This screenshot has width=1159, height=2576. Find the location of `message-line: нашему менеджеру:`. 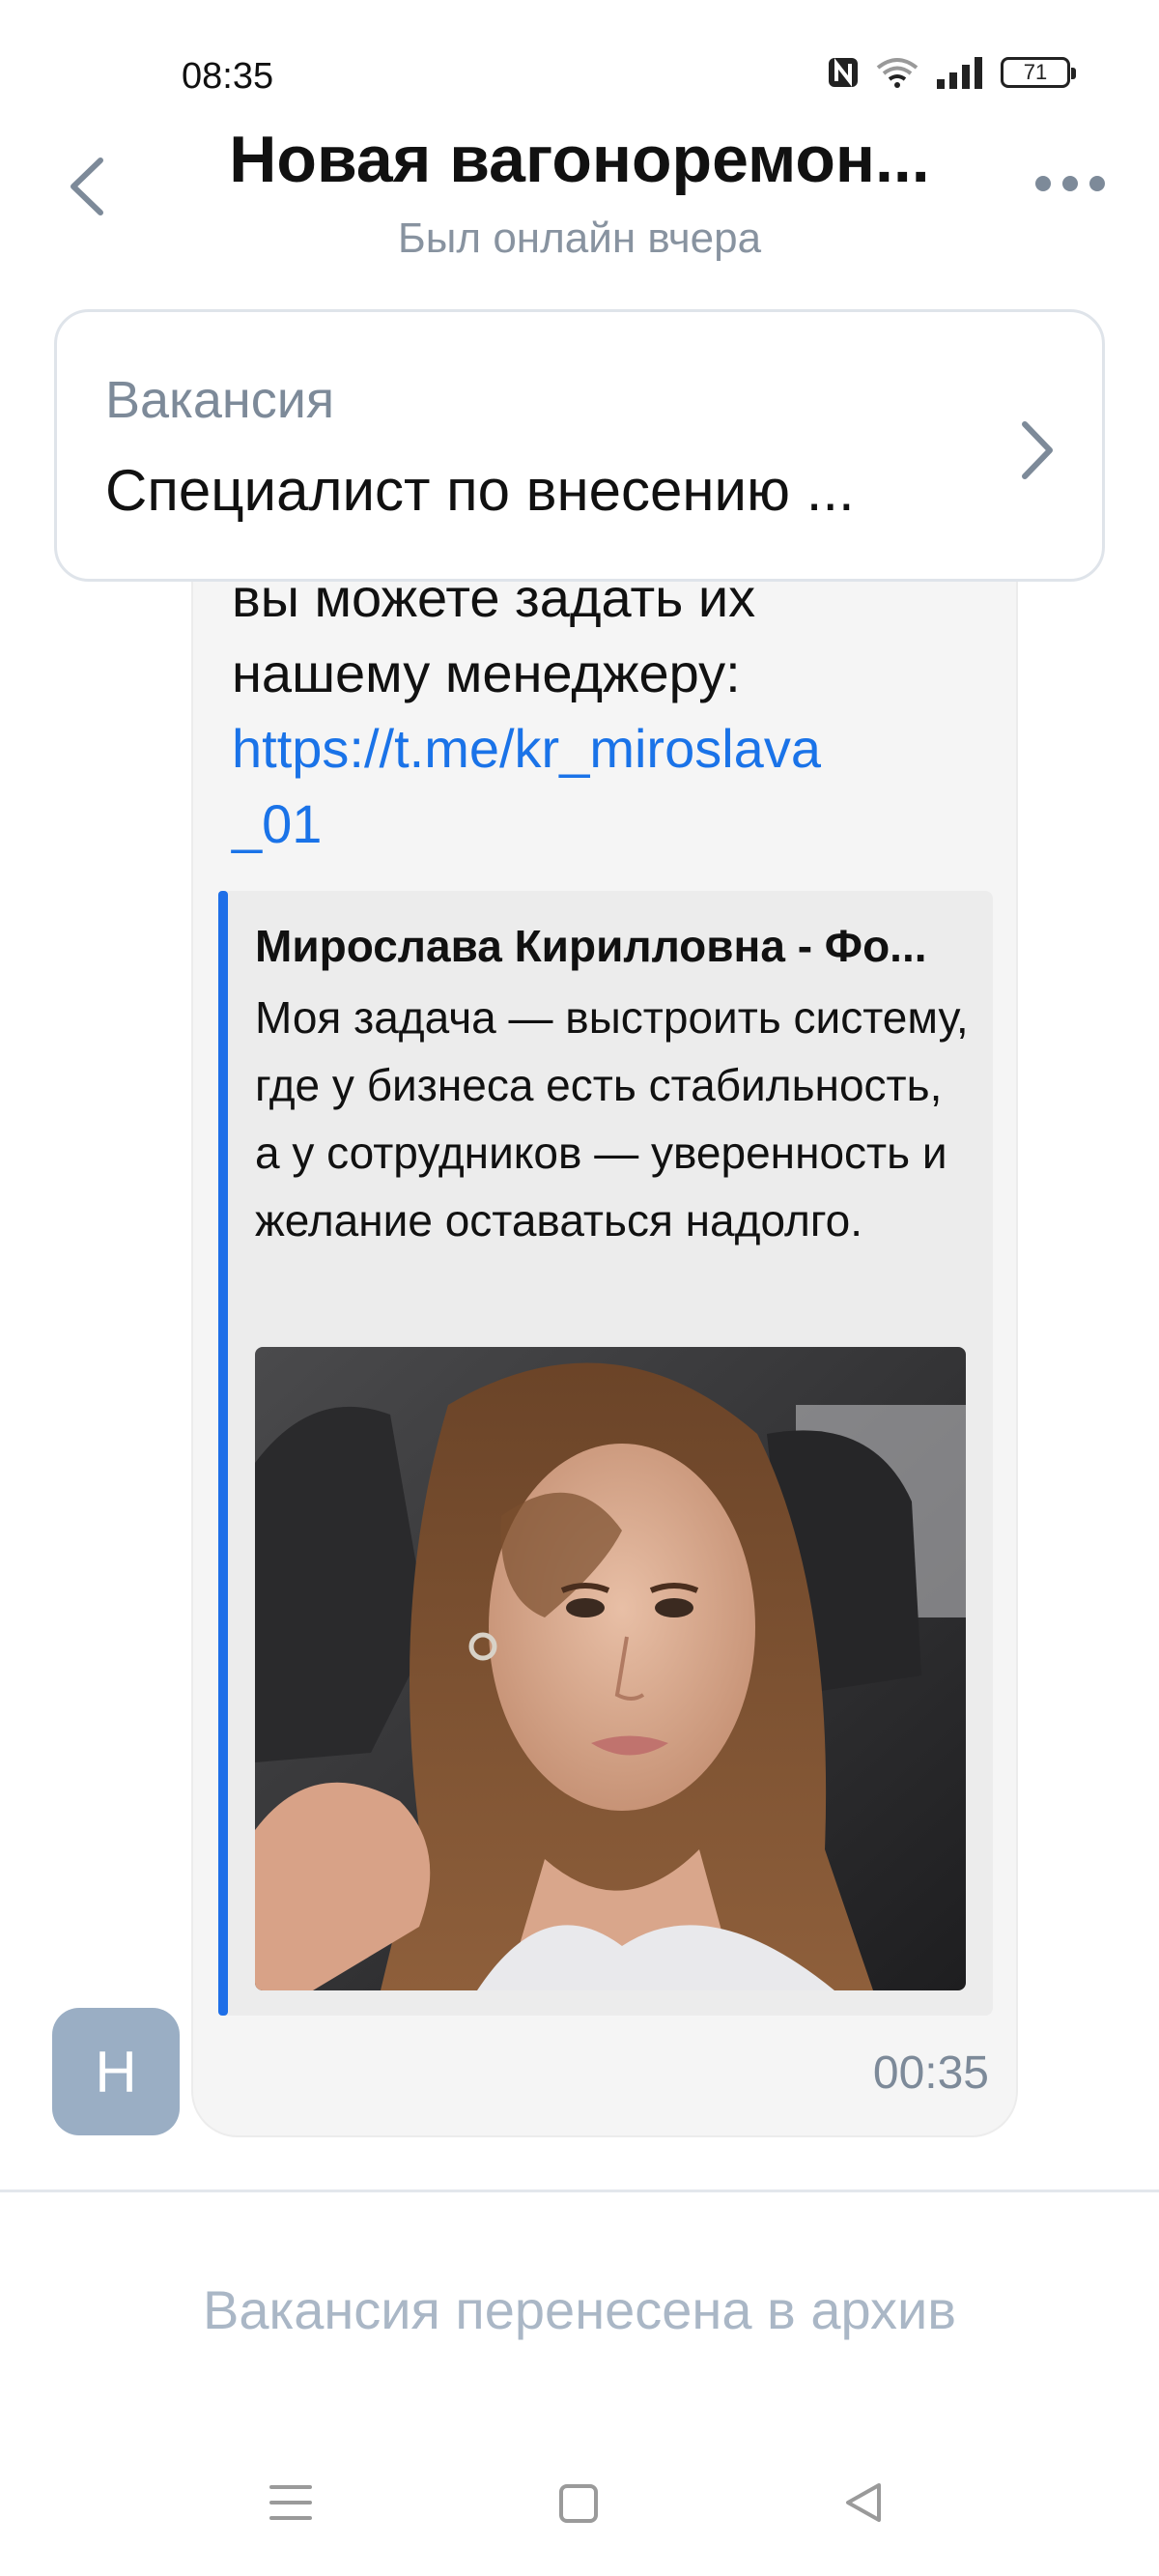

message-line: нашему менеджеру: is located at coordinates (486, 673).